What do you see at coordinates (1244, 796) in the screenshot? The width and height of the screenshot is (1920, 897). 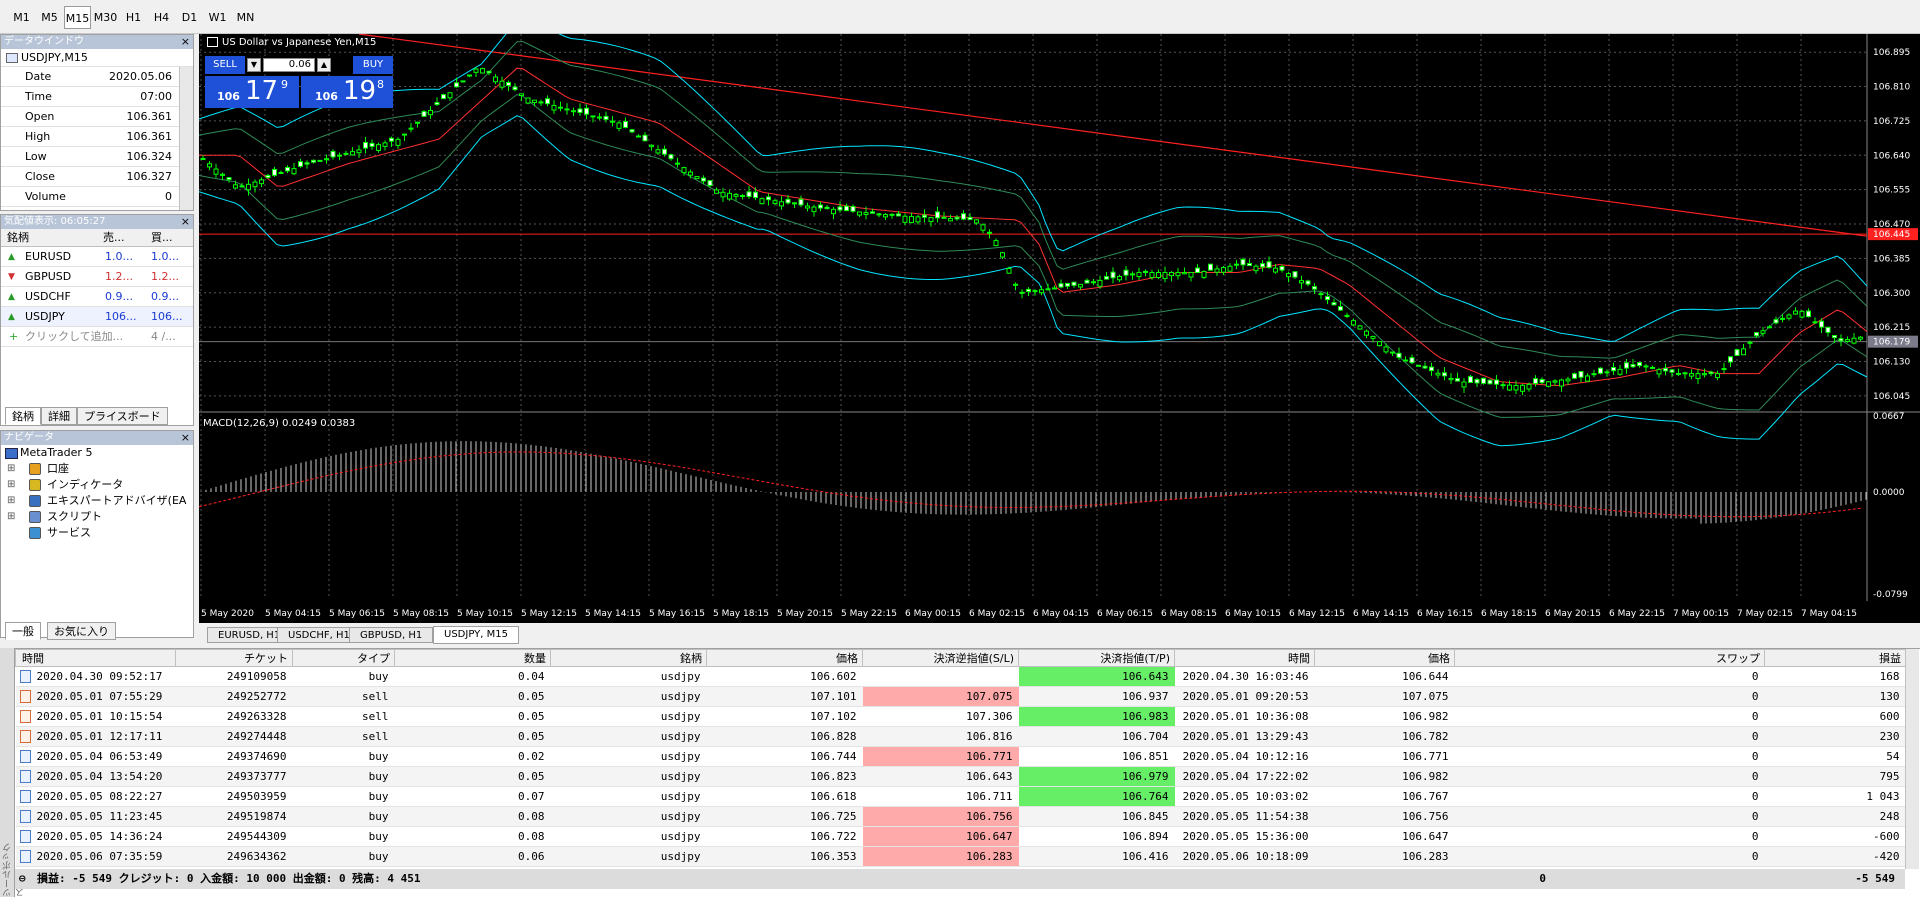 I see `t2-cell: 2020.05.05 10:03:02` at bounding box center [1244, 796].